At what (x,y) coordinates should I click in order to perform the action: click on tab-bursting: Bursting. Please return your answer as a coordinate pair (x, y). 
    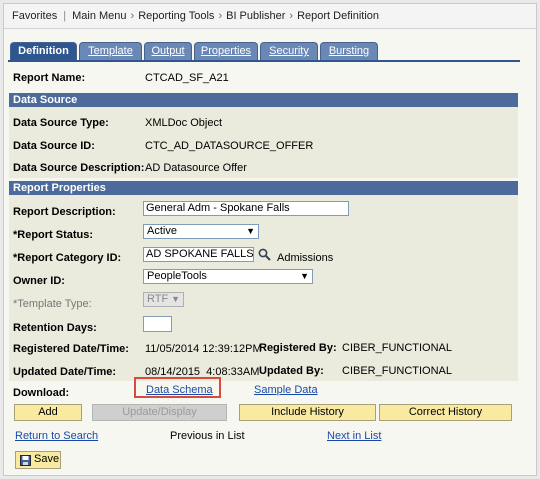
    Looking at the image, I should click on (349, 51).